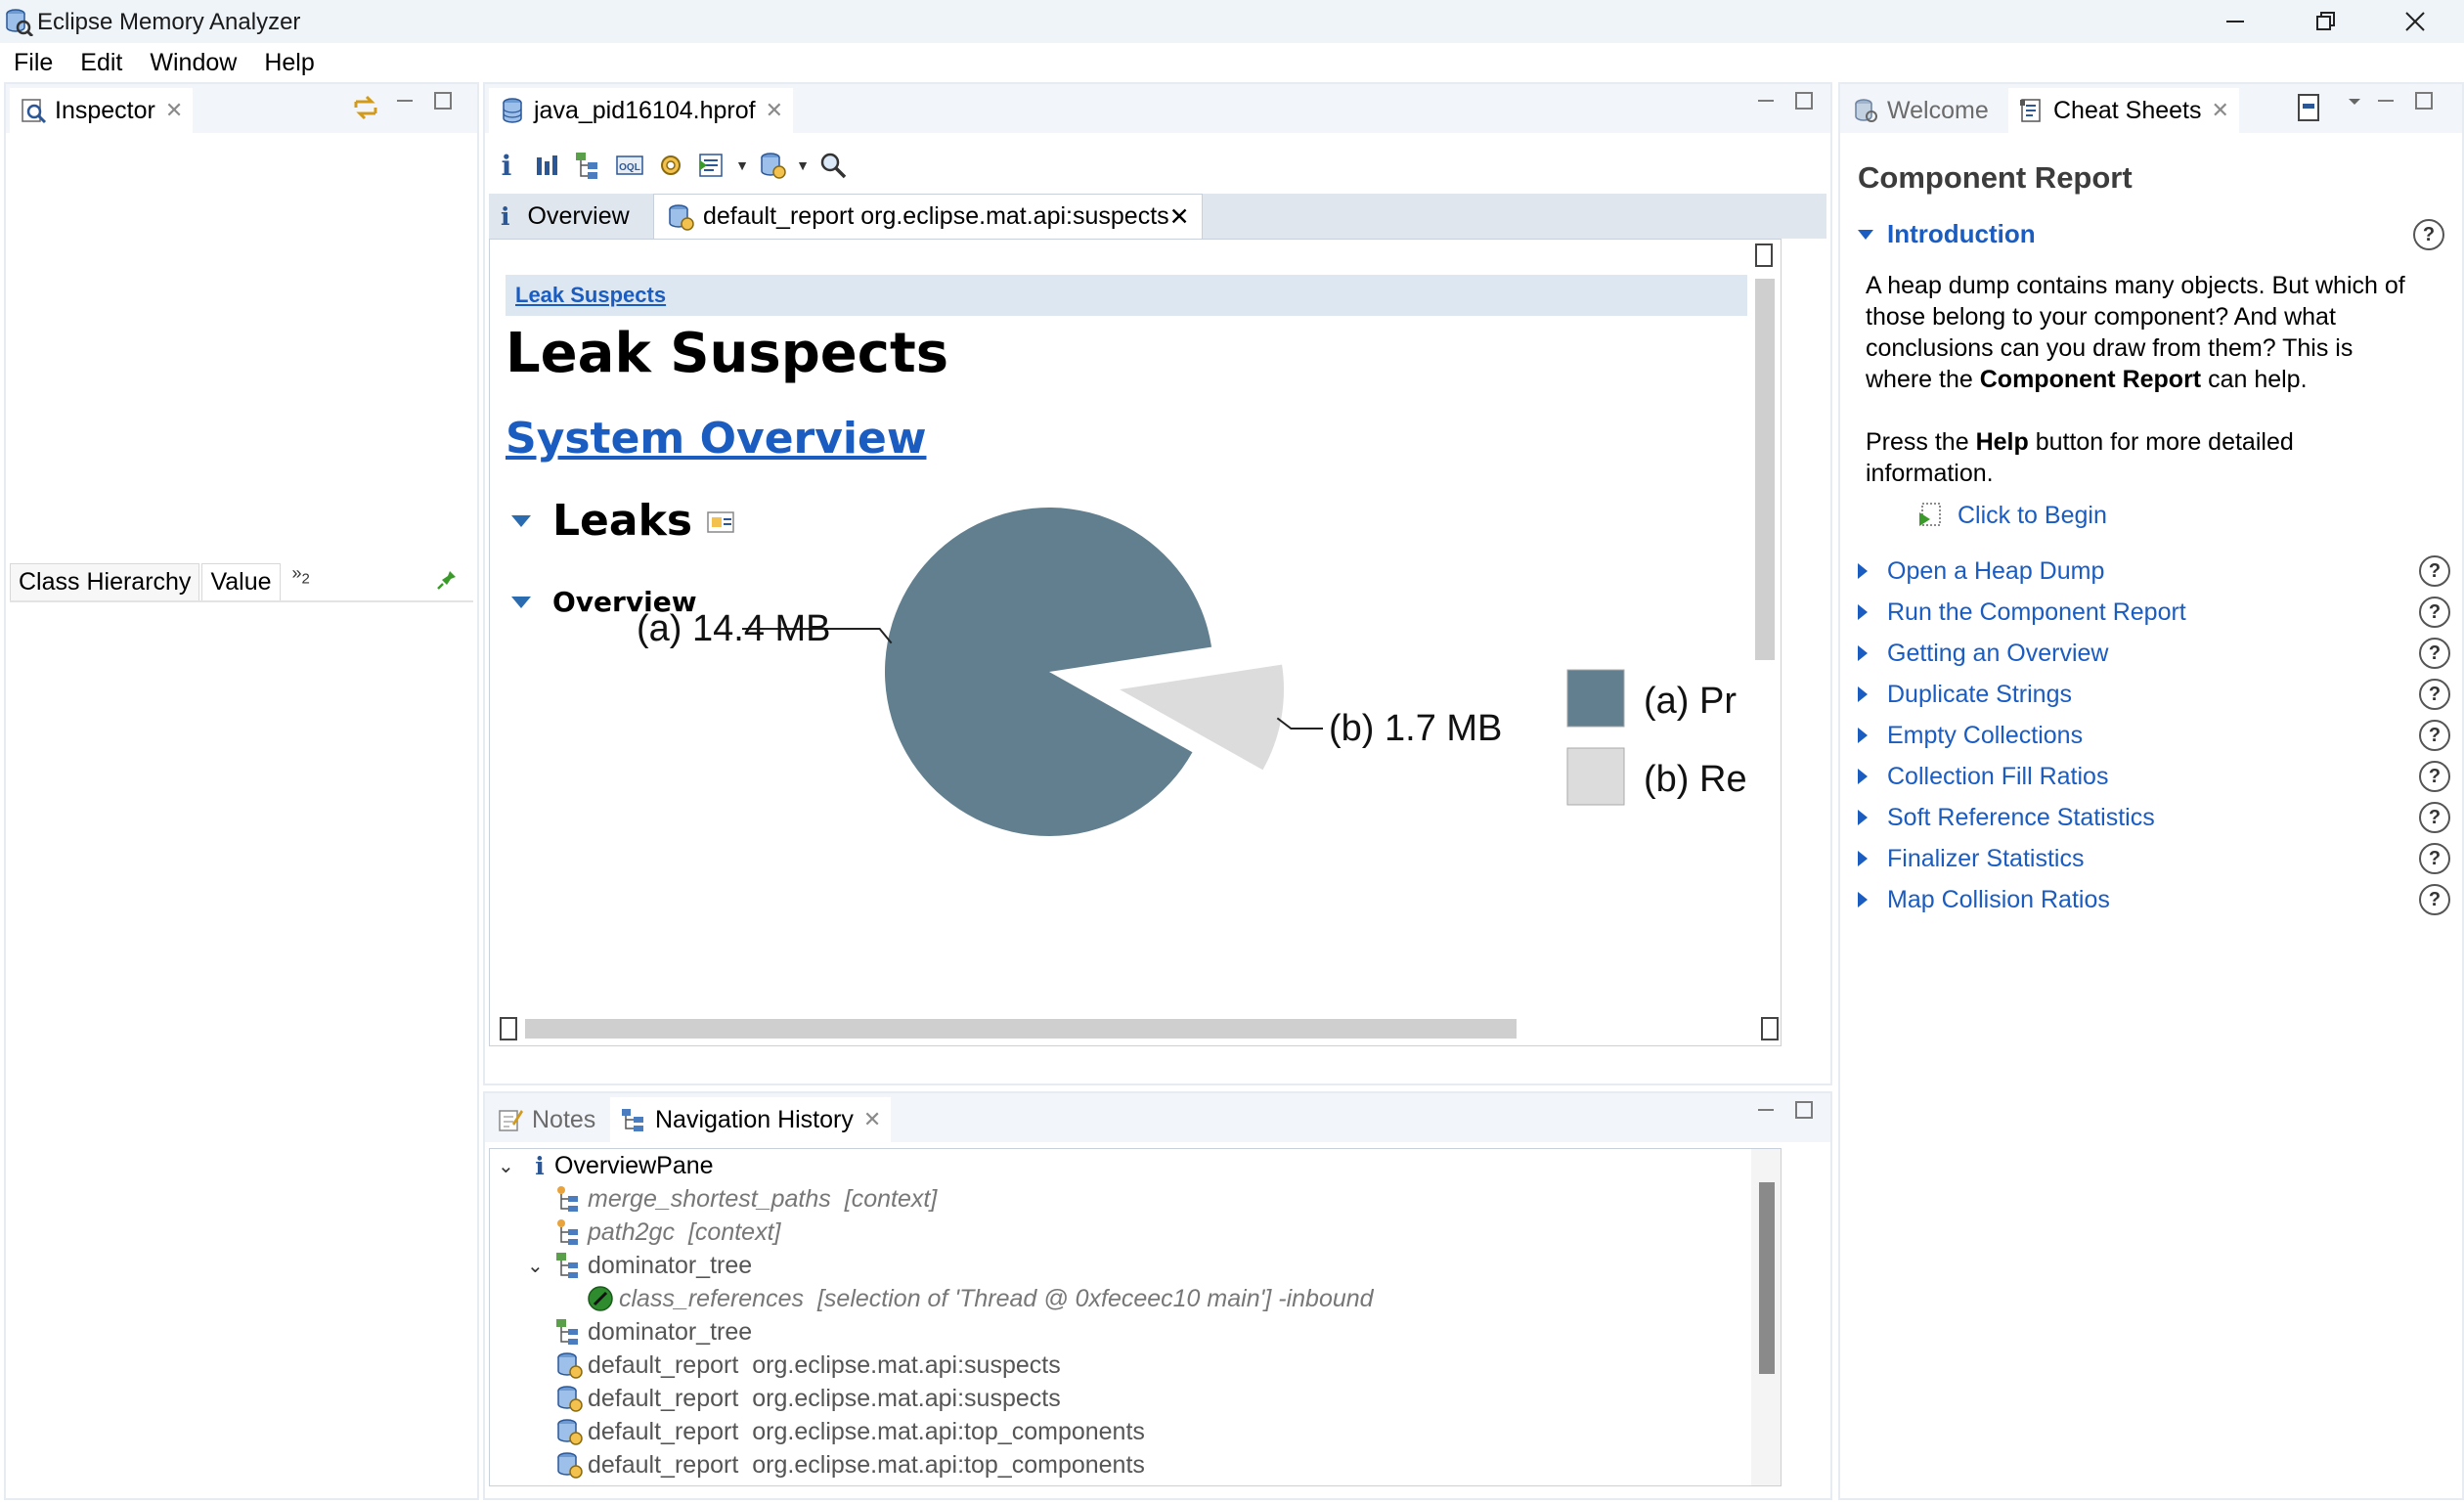 Image resolution: width=2464 pixels, height=1504 pixels. Describe the element at coordinates (639, 1265) in the screenshot. I see `tree-row-dominator-tree: ⌄ dominator_tree` at that location.